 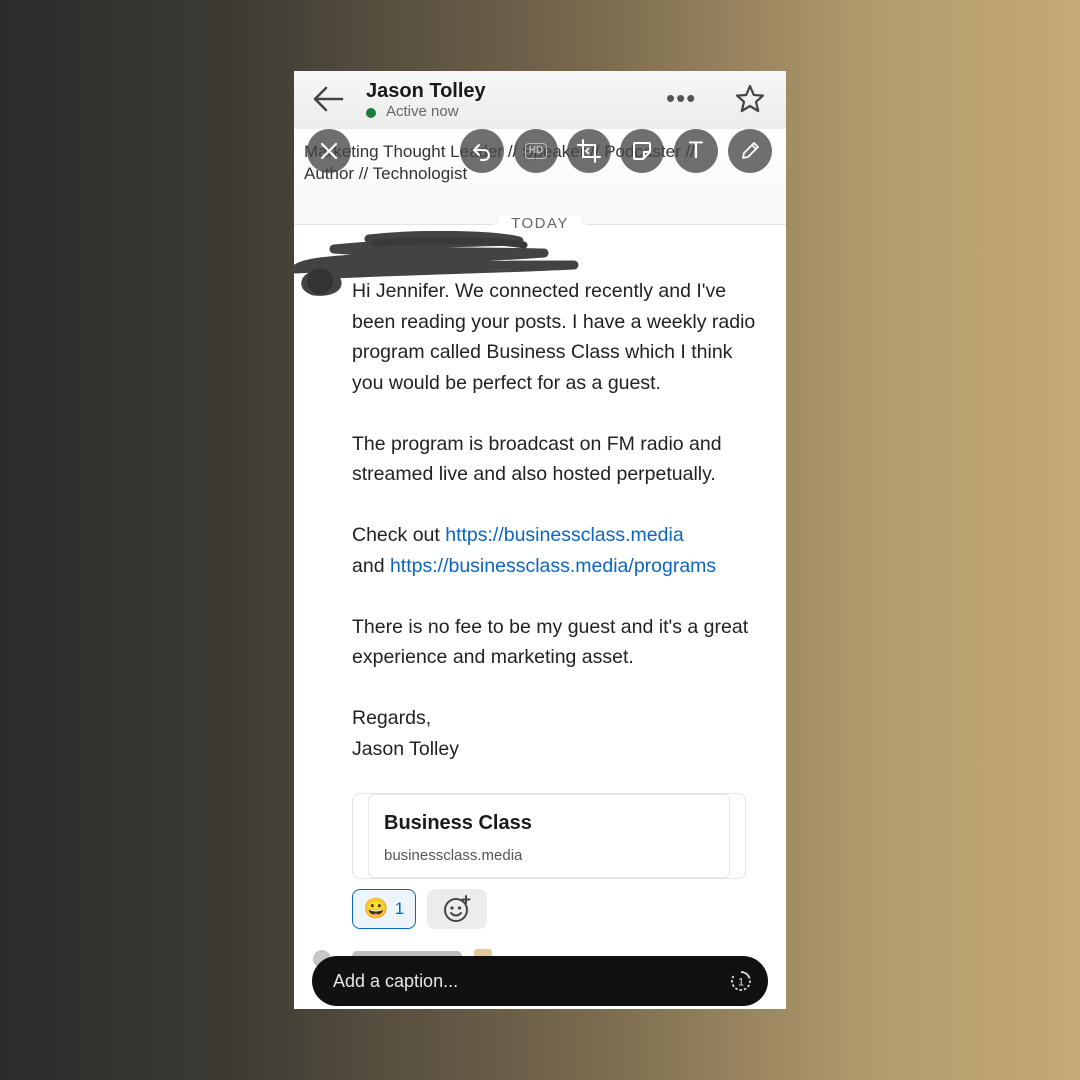 What do you see at coordinates (557, 733) in the screenshot?
I see `message-sign-off: Regards, Jason Tolley` at bounding box center [557, 733].